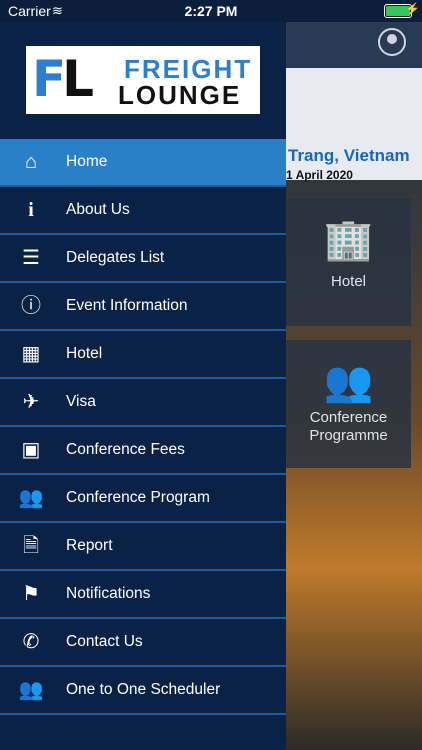 This screenshot has width=422, height=750. Describe the element at coordinates (31, 642) in the screenshot. I see `phone-icon: ✆` at that location.